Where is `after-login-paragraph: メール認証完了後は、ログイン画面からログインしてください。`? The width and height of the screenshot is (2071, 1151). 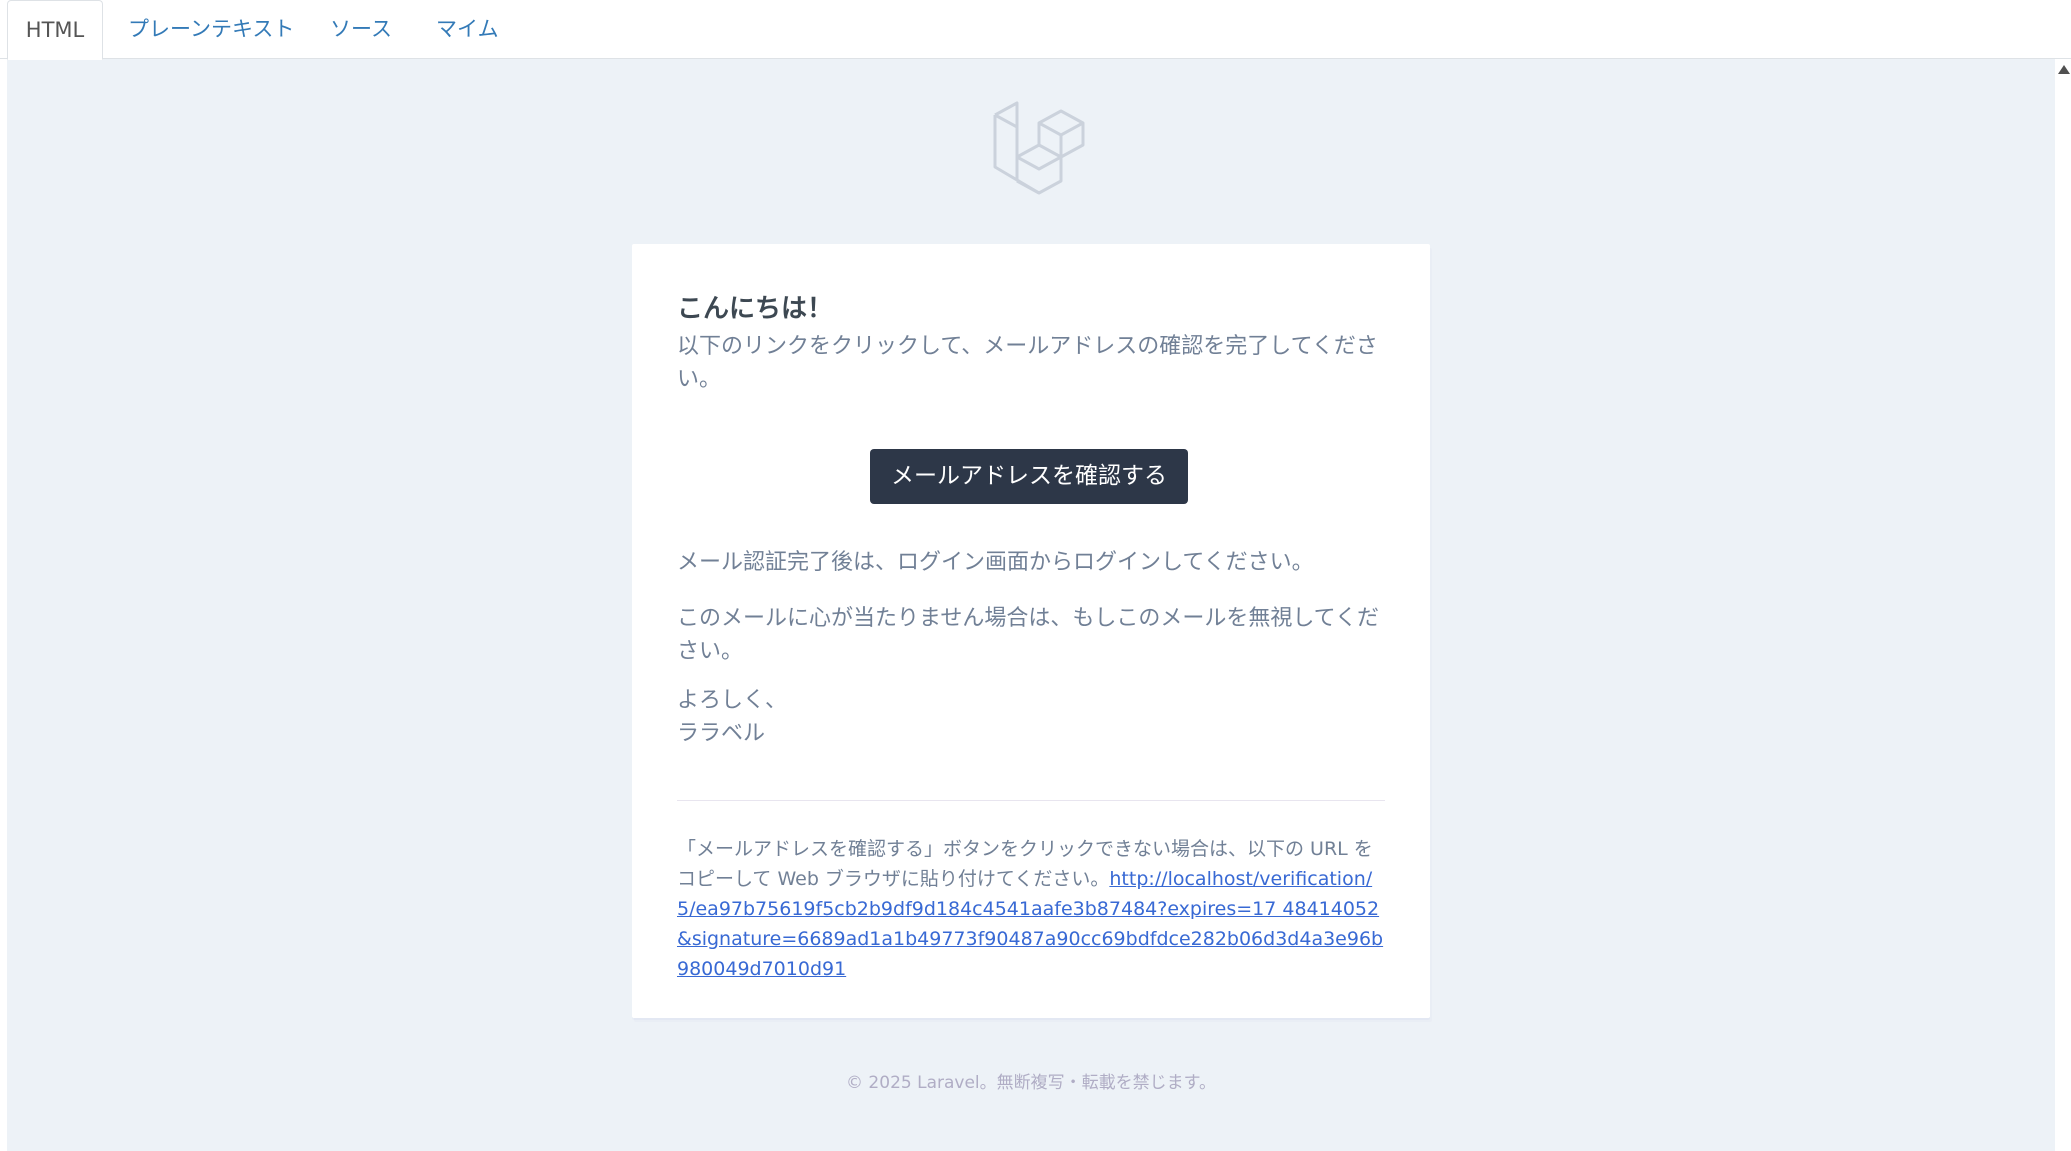
after-login-paragraph: メール認証完了後は、ログイン画面からログインしてください。 is located at coordinates (995, 562).